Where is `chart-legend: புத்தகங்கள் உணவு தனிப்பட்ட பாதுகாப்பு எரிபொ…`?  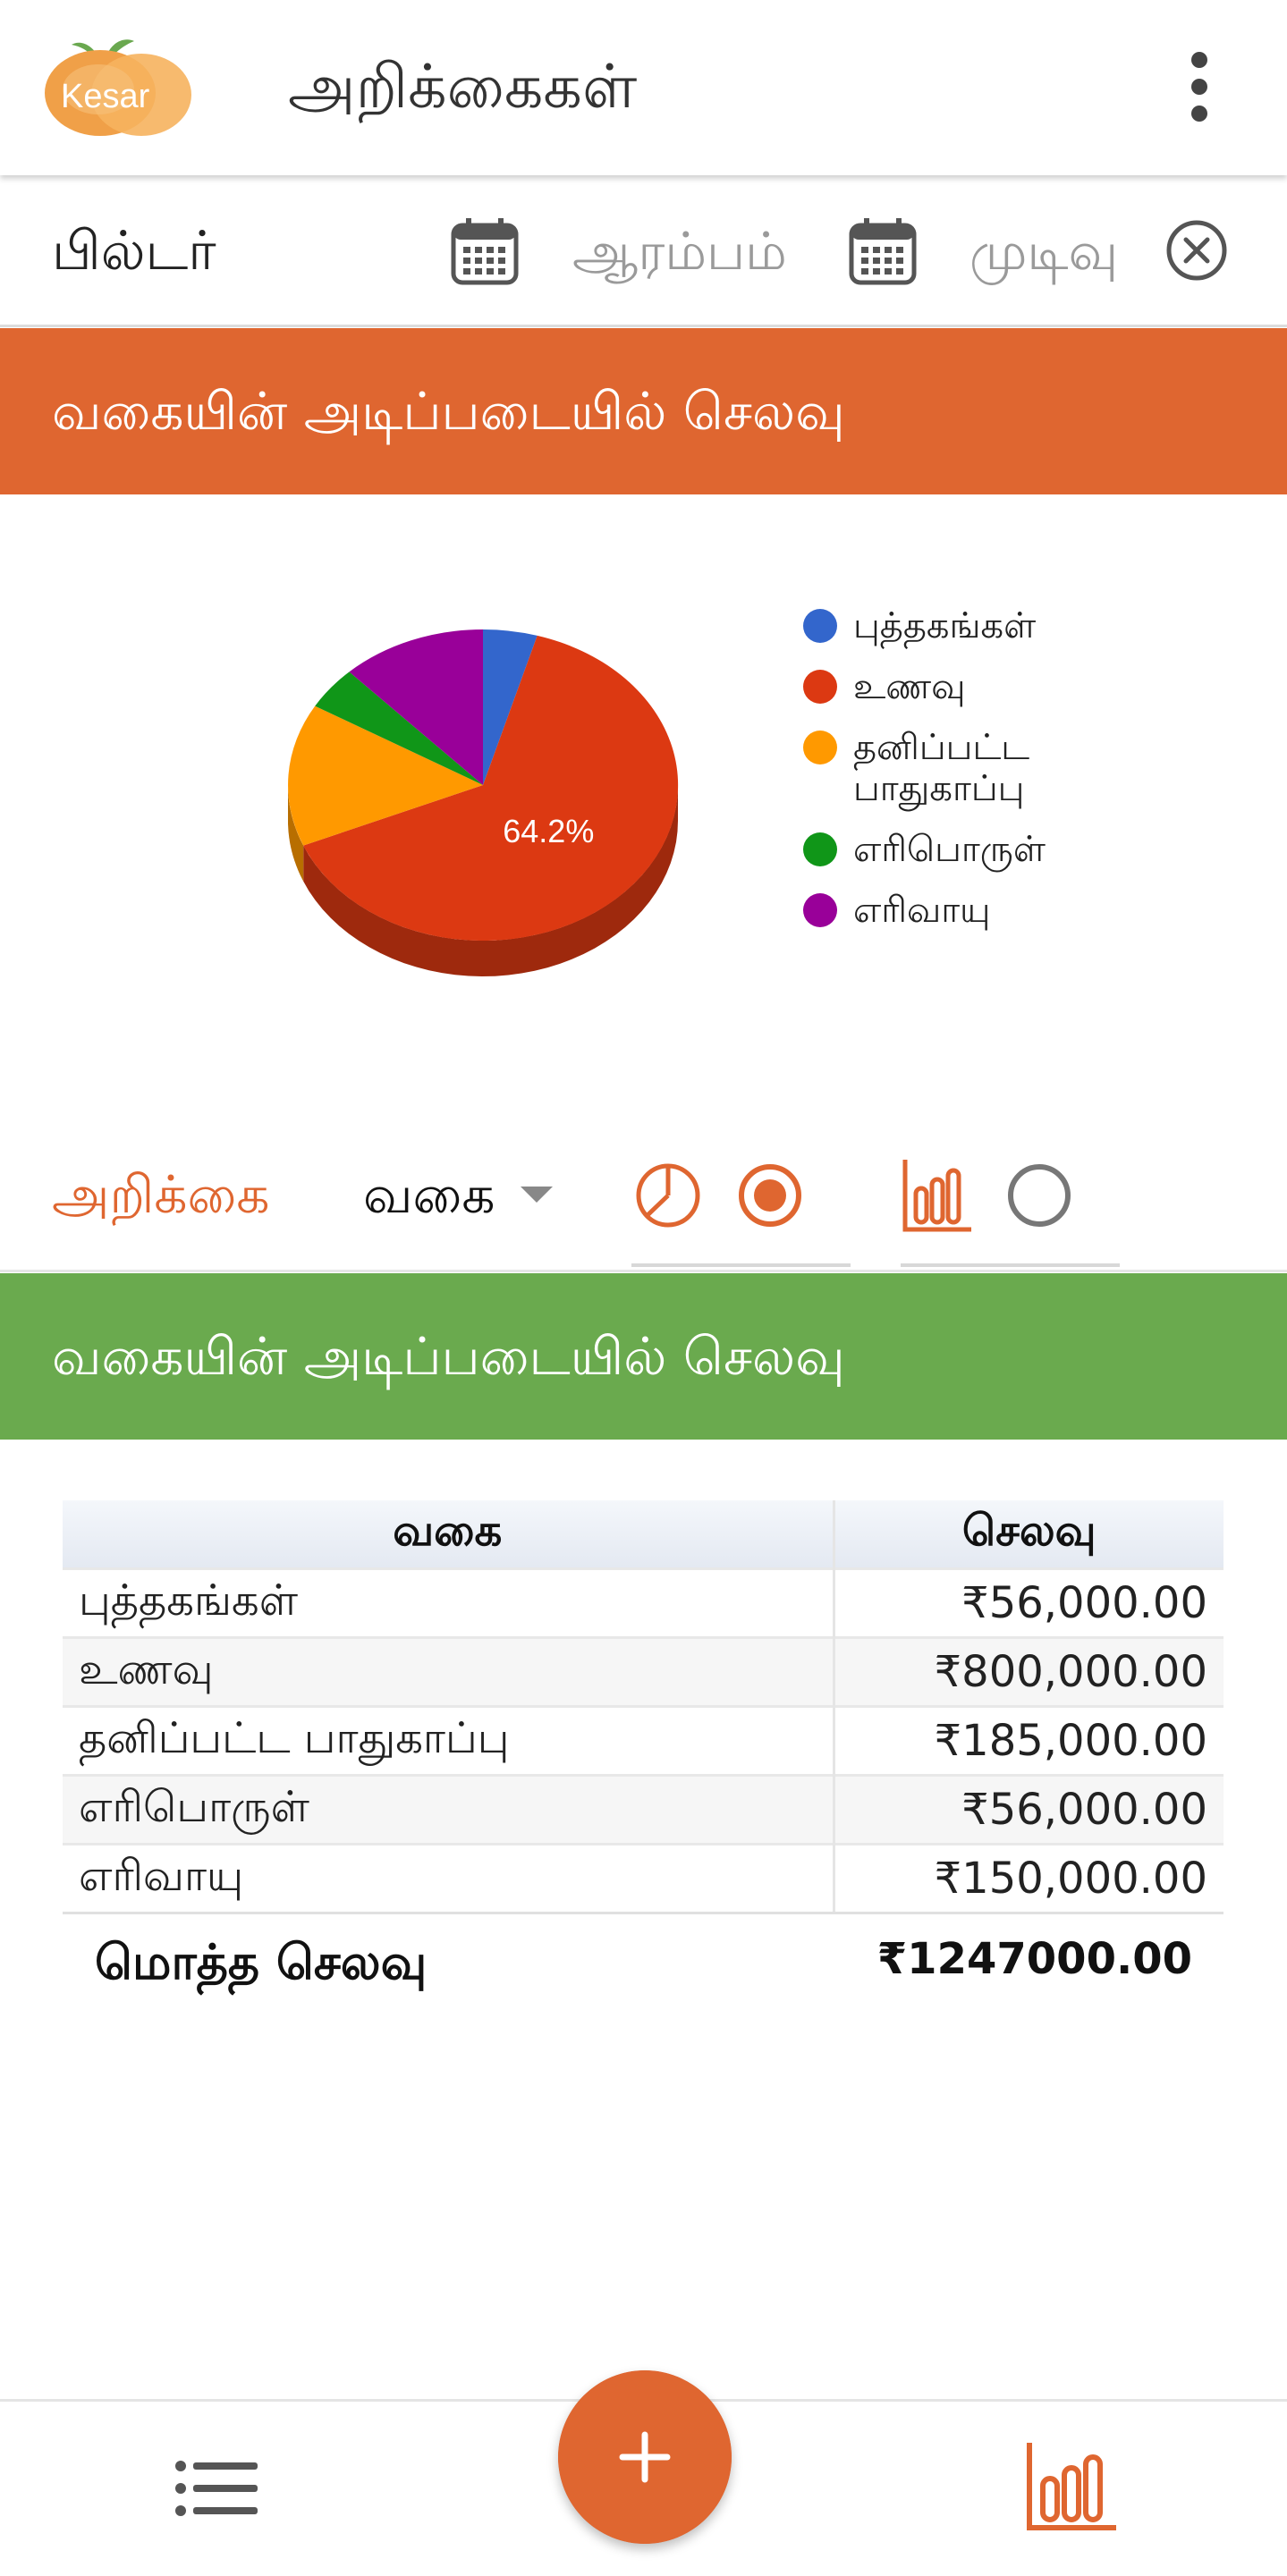
chart-legend: புத்தகங்கள் உணவு தனிப்பட்ட பாதுகாப்பு எரிபொ… is located at coordinates (958, 777).